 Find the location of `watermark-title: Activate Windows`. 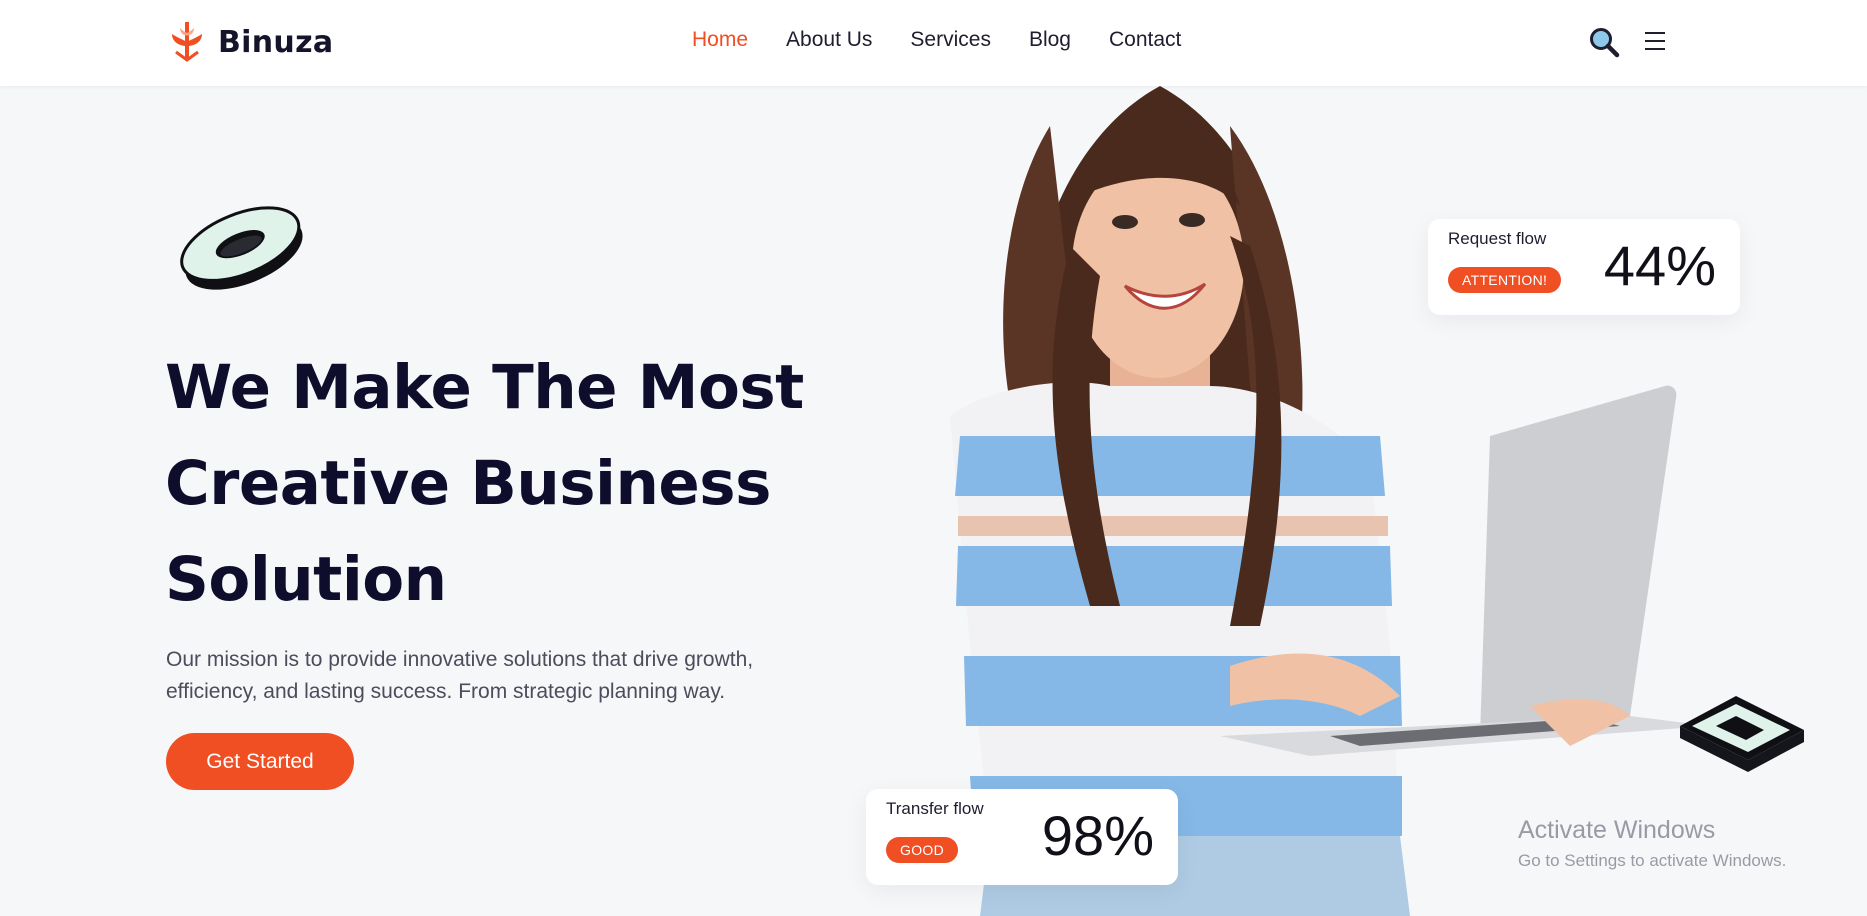

watermark-title: Activate Windows is located at coordinates (1617, 830).